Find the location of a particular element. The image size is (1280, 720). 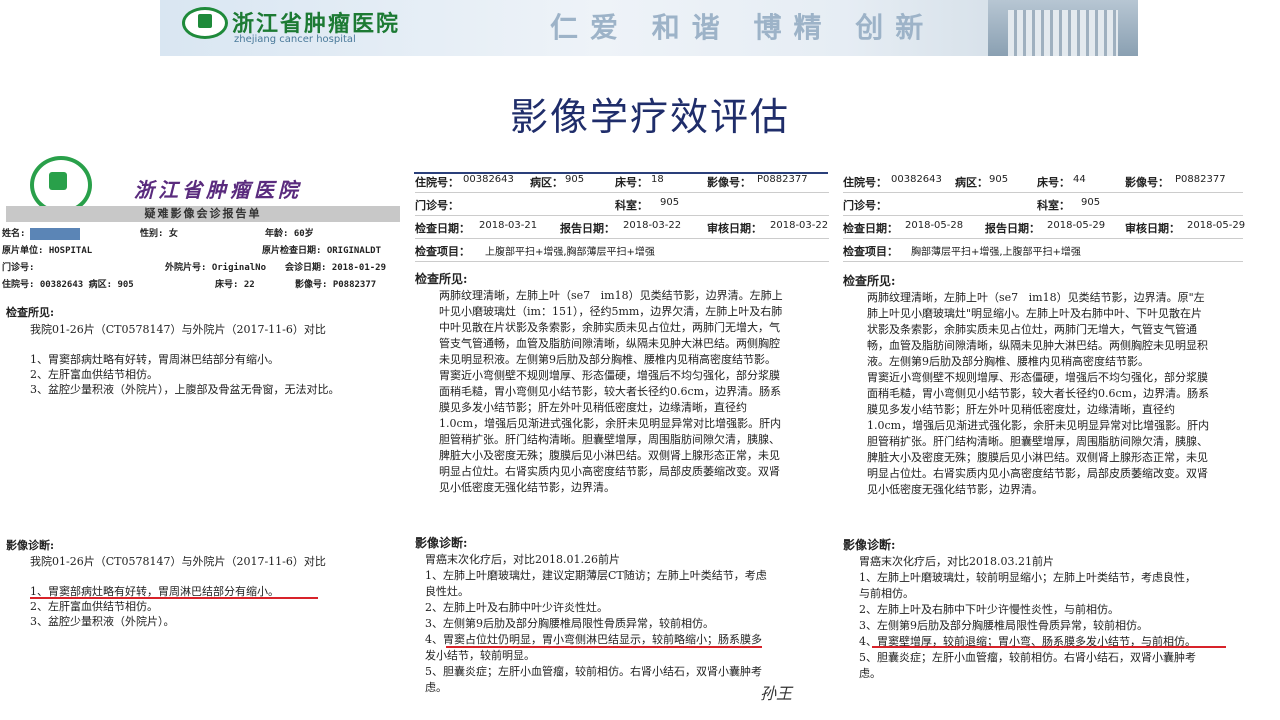

findings-line is located at coordinates (185, 344).